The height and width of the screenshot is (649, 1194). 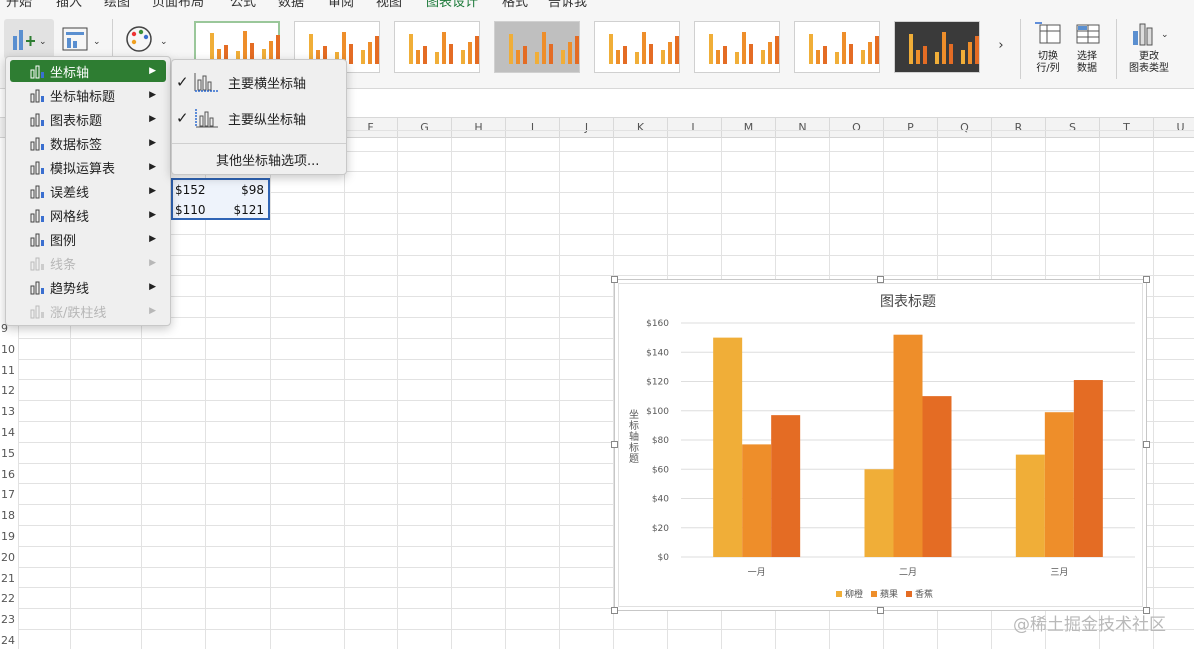 I want to click on column-header: U, so click(x=1174, y=128).